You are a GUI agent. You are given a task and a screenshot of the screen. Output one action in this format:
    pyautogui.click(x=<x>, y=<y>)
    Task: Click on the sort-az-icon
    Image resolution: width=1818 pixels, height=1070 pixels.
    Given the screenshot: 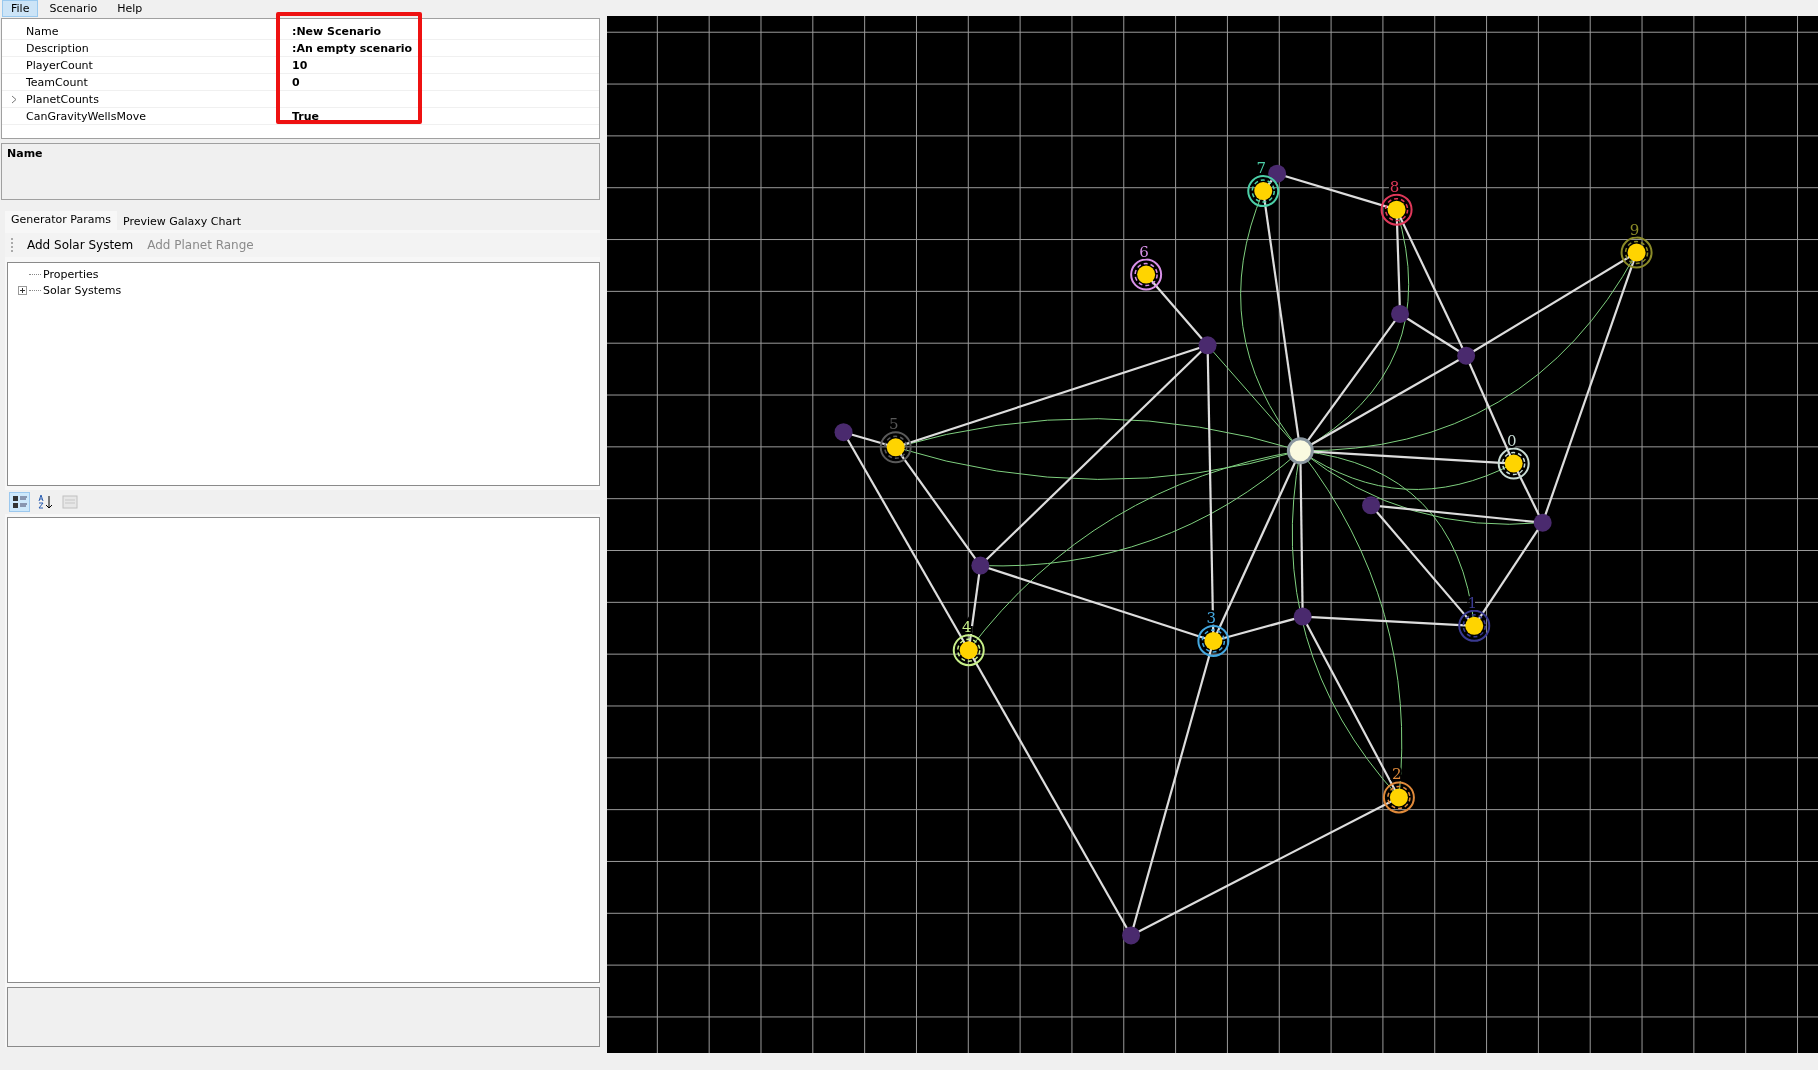 What is the action you would take?
    pyautogui.click(x=44, y=502)
    